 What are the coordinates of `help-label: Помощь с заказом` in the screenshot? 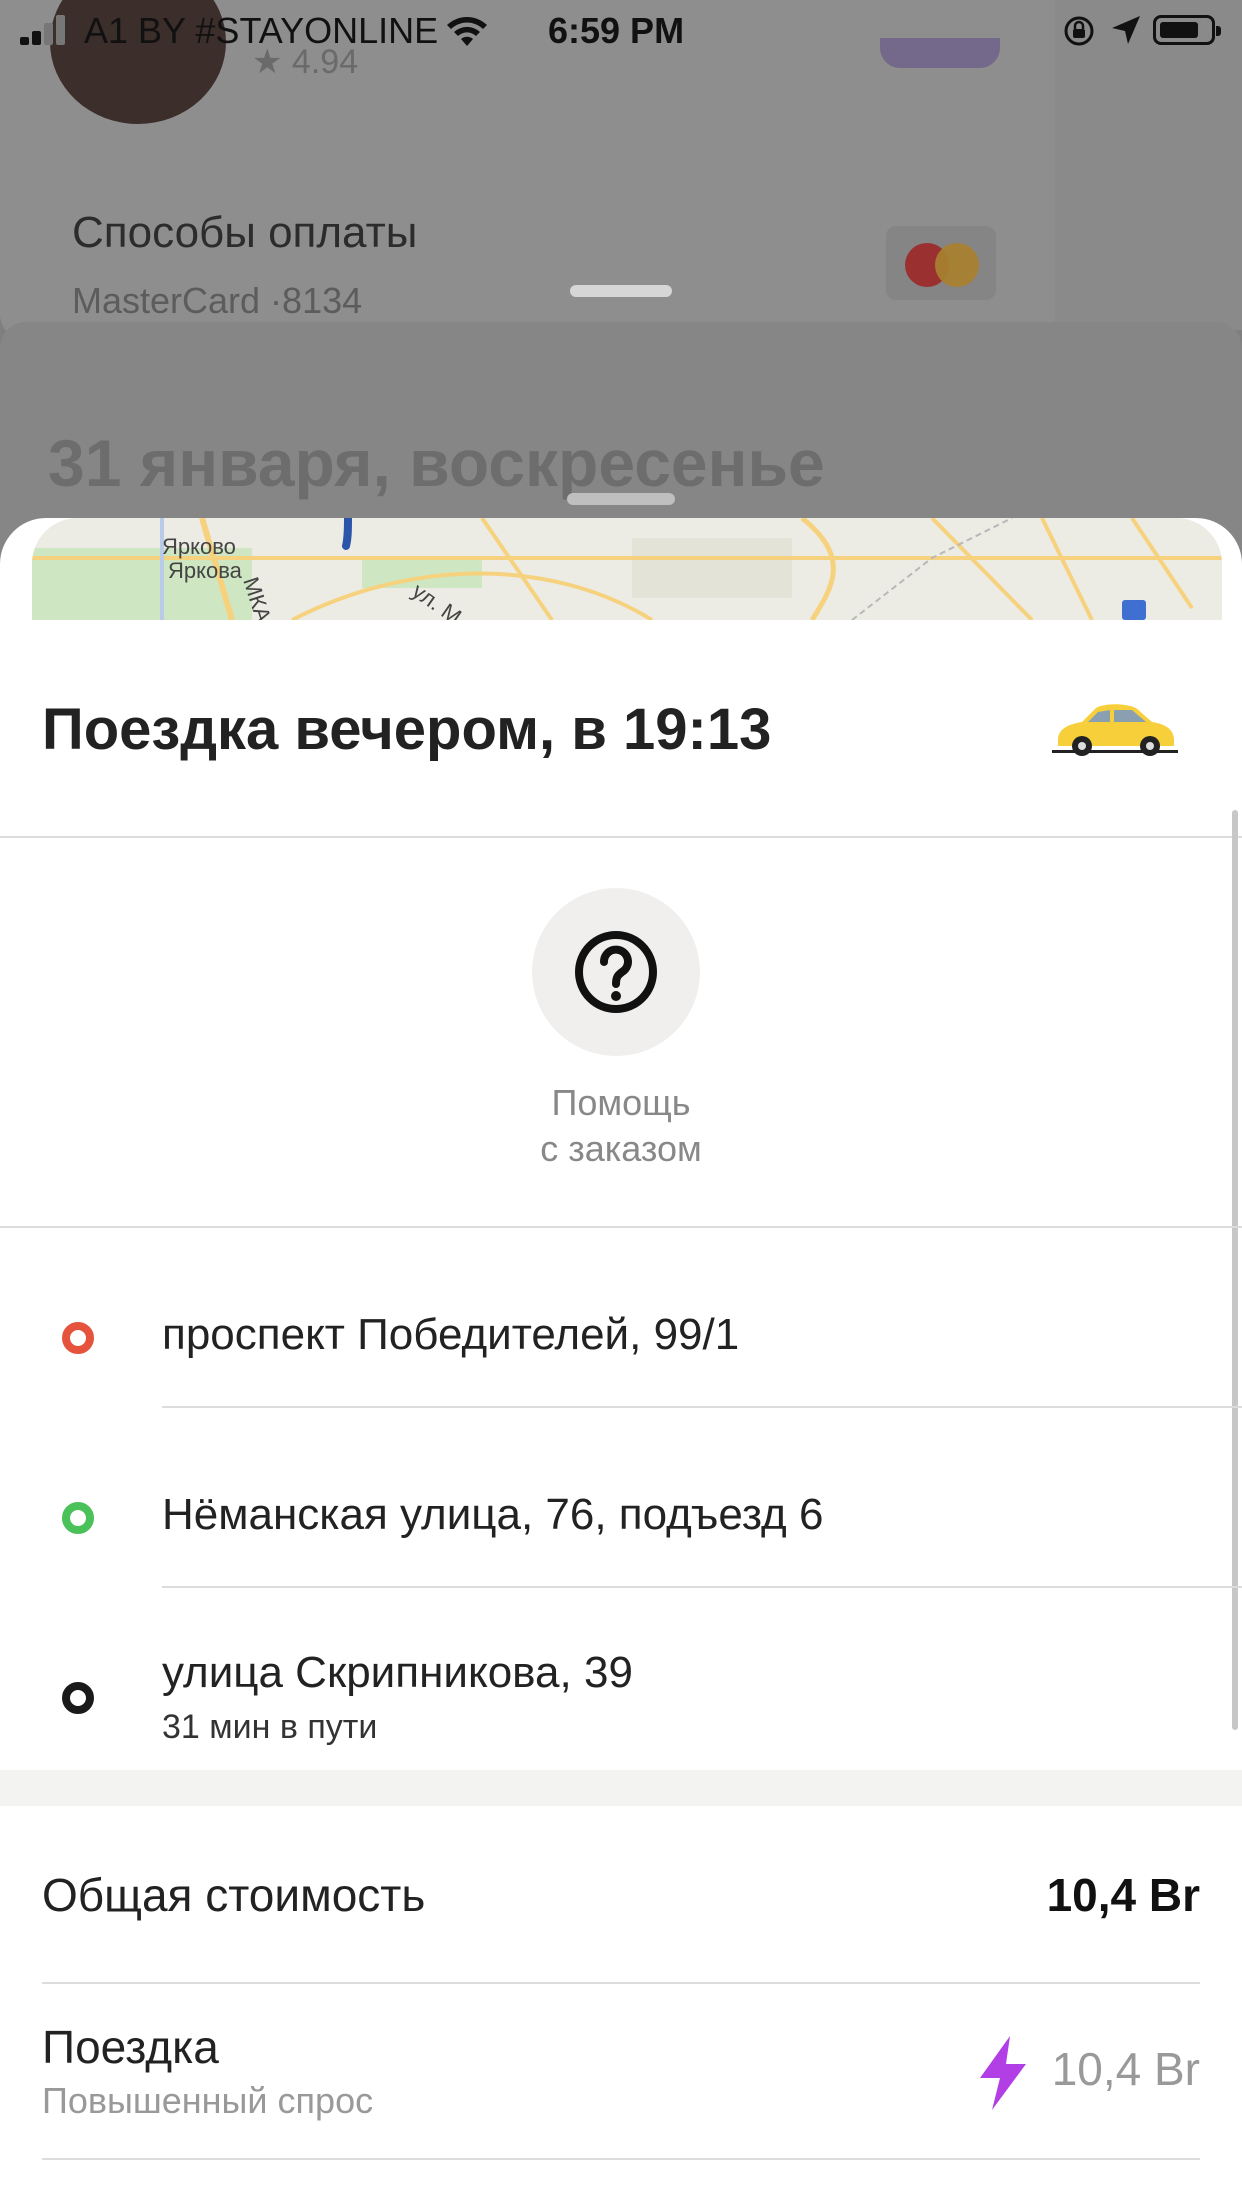 It's located at (621, 1126).